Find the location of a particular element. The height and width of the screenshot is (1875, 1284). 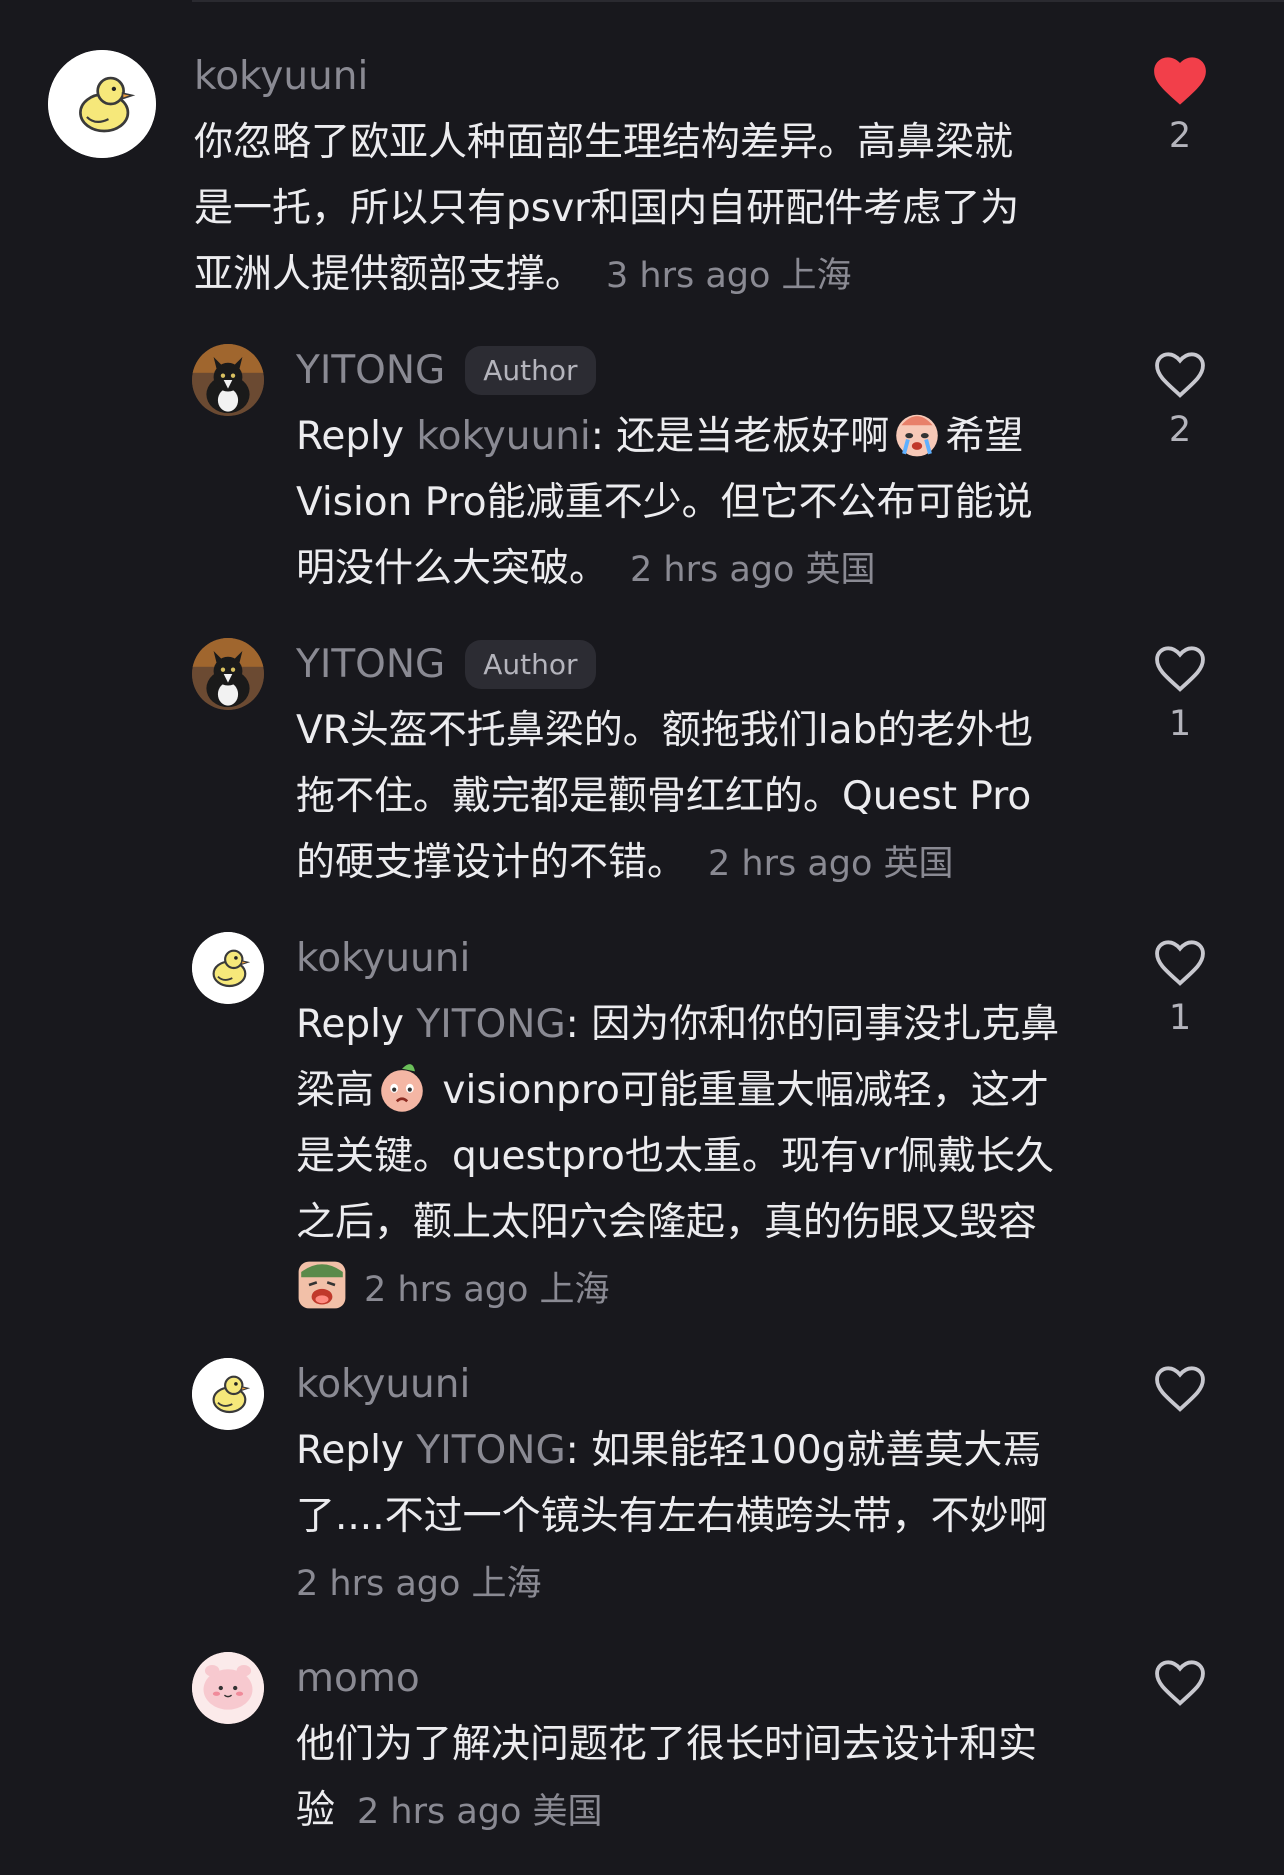

comment-text: 希望 is located at coordinates (984, 436).